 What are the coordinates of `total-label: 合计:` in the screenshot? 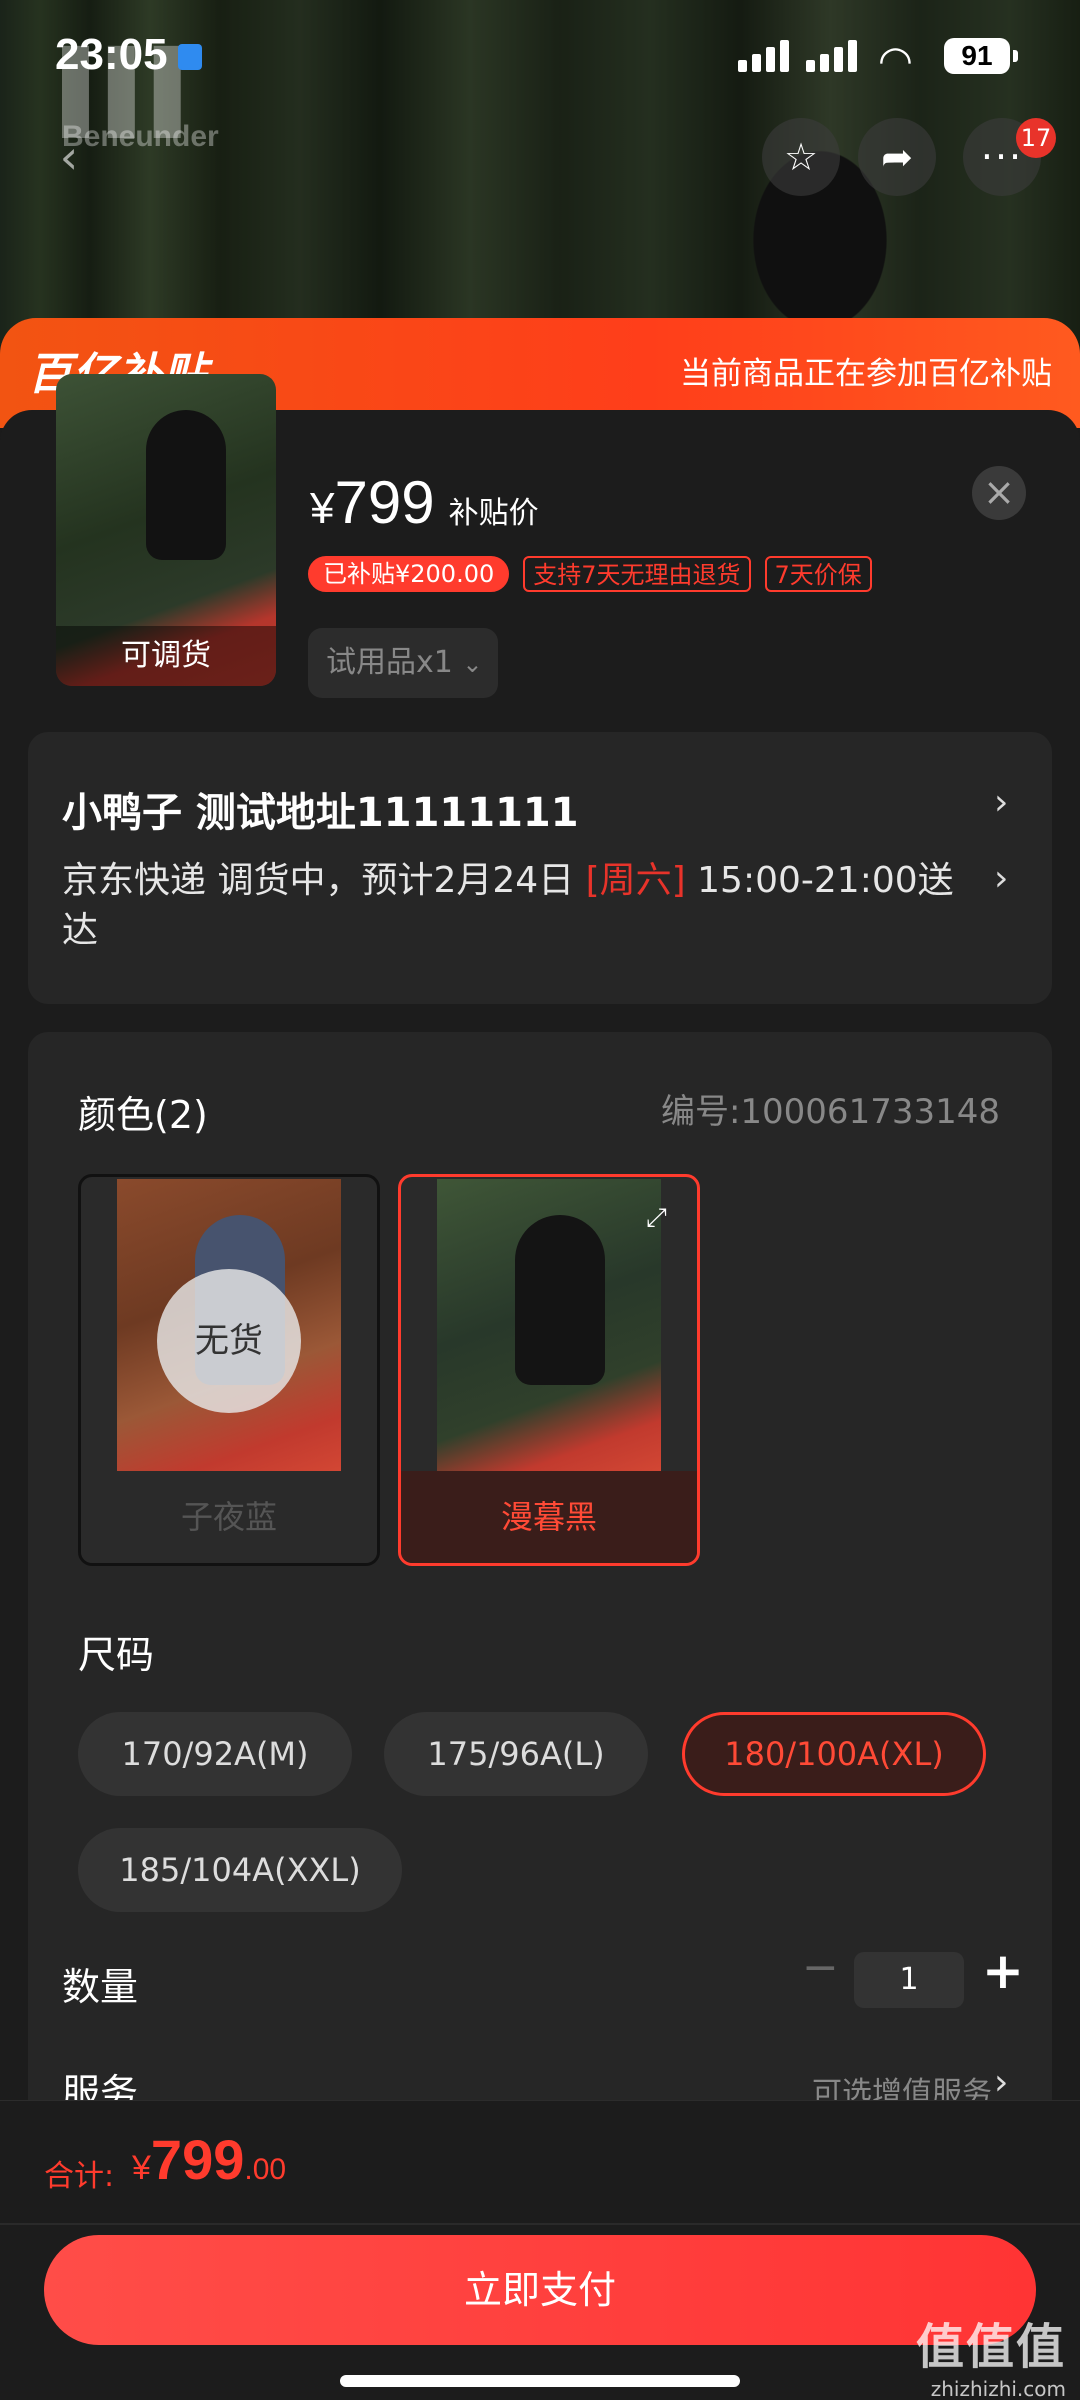 It's located at (79, 2176).